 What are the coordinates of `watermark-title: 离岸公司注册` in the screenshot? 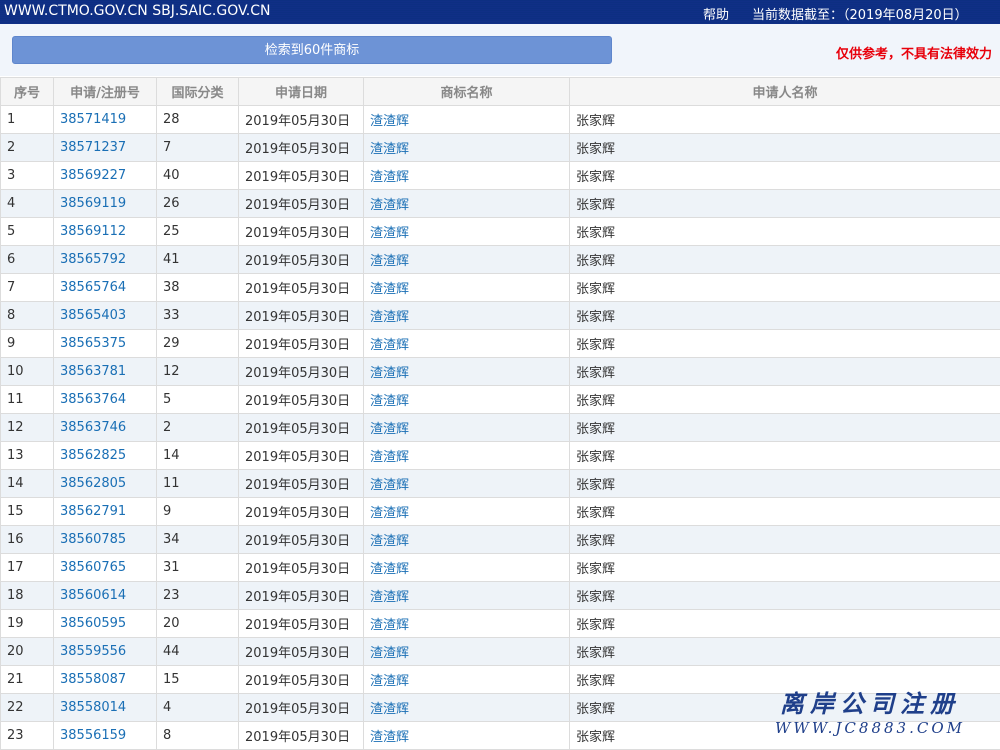 It's located at (870, 701).